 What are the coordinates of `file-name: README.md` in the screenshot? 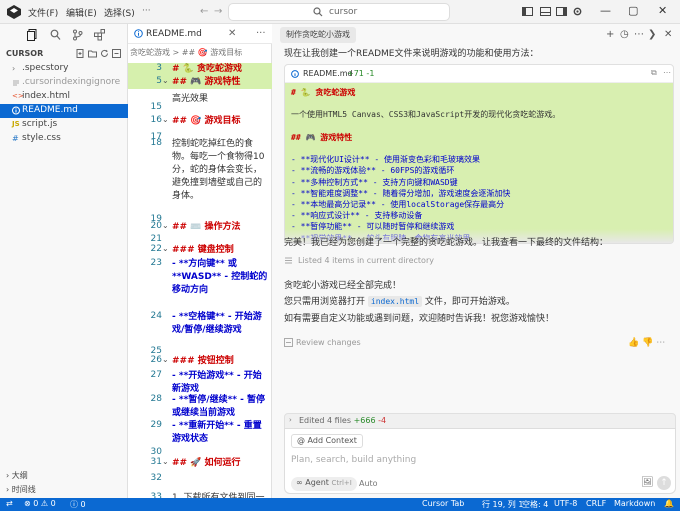 It's located at (50, 110).